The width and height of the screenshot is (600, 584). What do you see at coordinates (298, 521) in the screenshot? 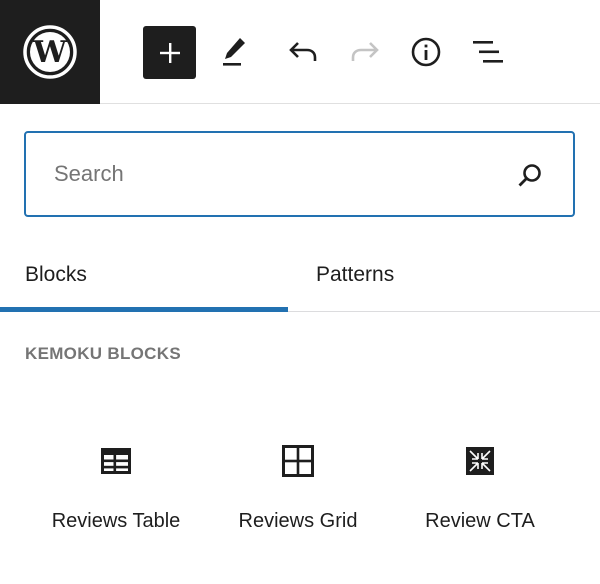
I see `block-label-reviews-grid: Reviews Grid` at bounding box center [298, 521].